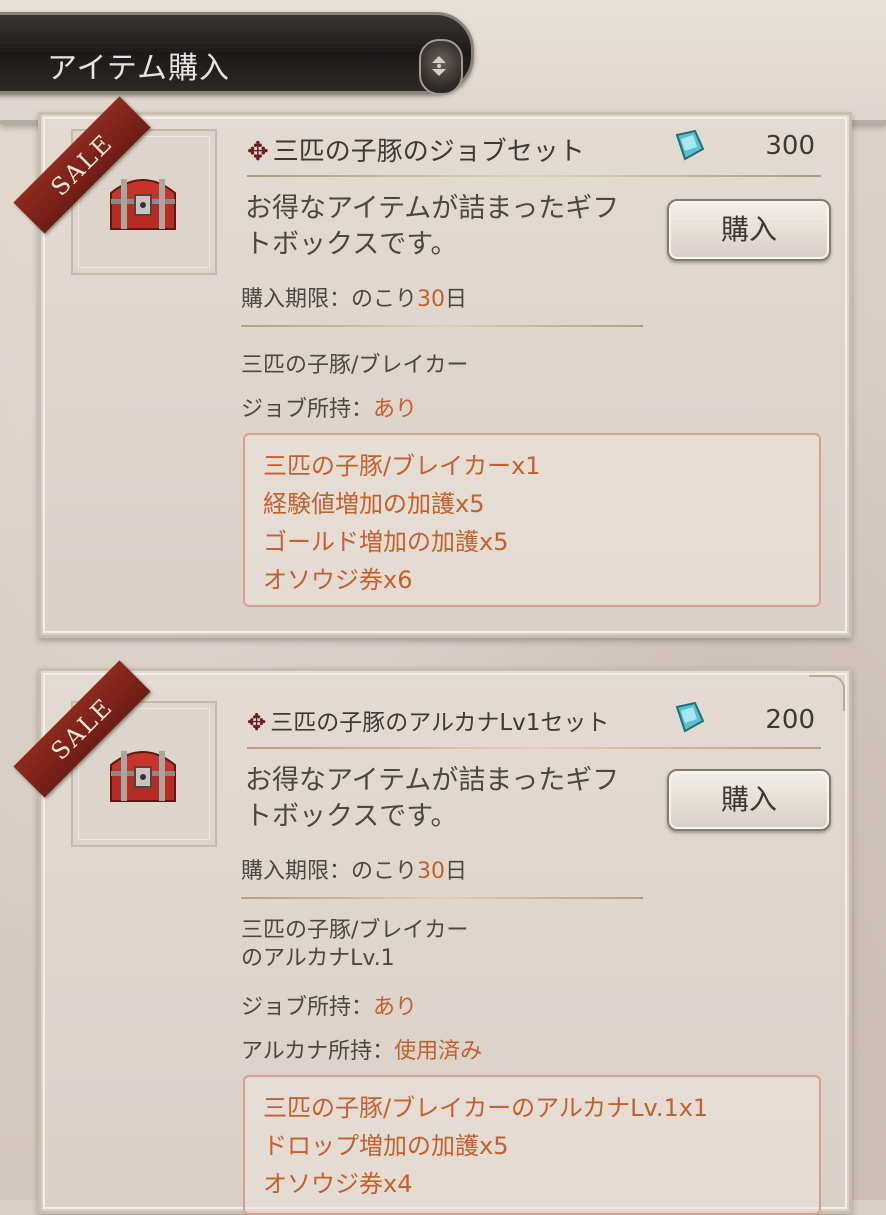  I want to click on item-price: 300, so click(790, 146).